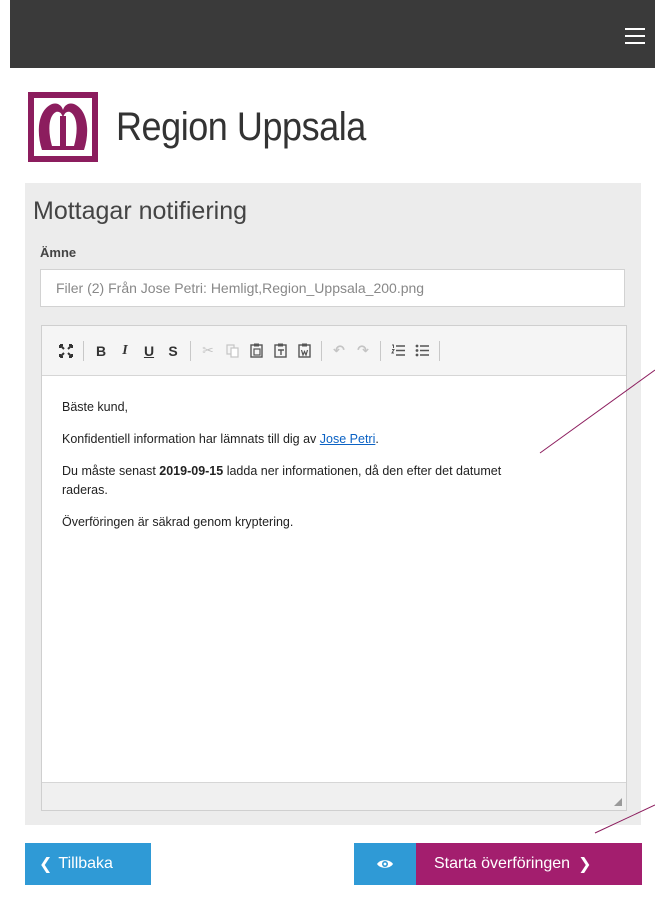 Image resolution: width=655 pixels, height=914 pixels. Describe the element at coordinates (208, 351) in the screenshot. I see `cut-icon: ✂` at that location.